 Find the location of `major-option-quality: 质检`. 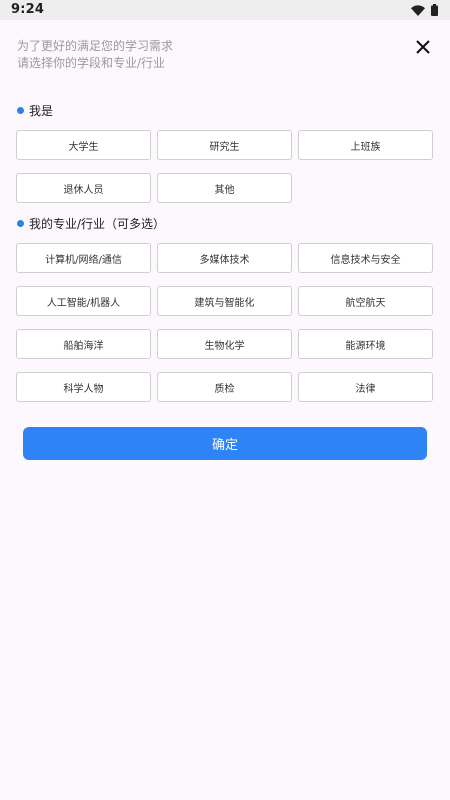

major-option-quality: 质检 is located at coordinates (224, 387).